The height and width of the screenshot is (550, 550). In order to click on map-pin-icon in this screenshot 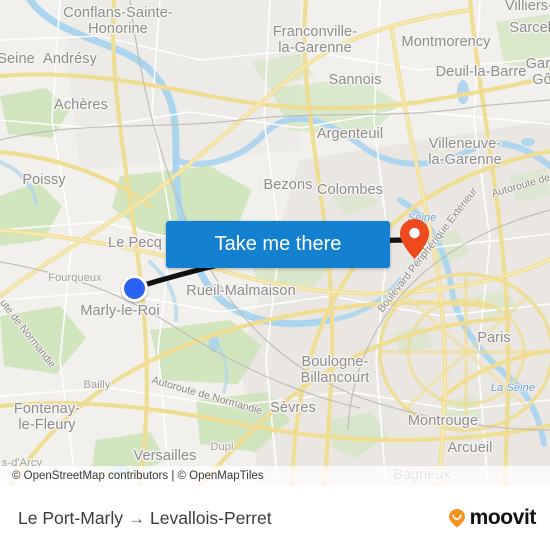, I will do `click(414, 239)`.